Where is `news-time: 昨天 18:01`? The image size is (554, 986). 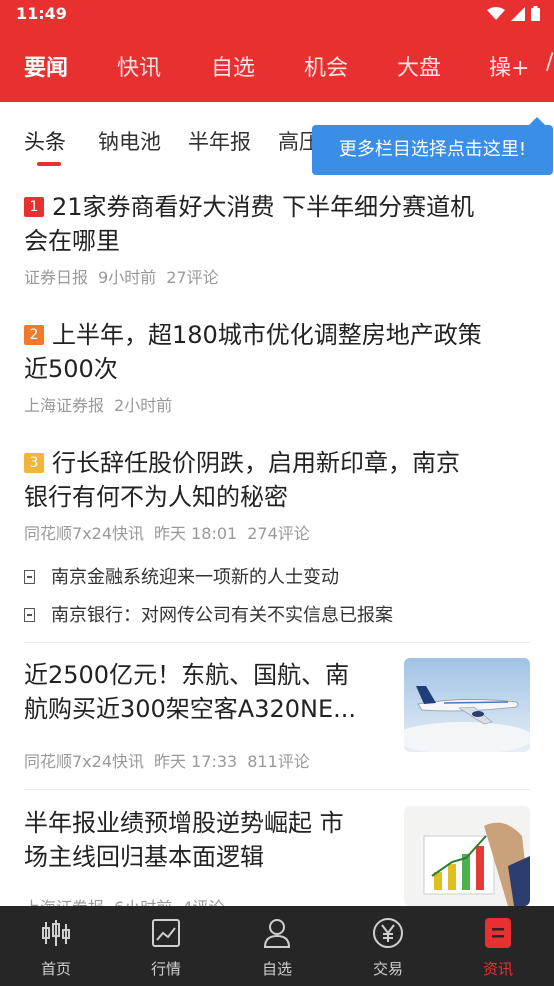 news-time: 昨天 18:01 is located at coordinates (196, 533).